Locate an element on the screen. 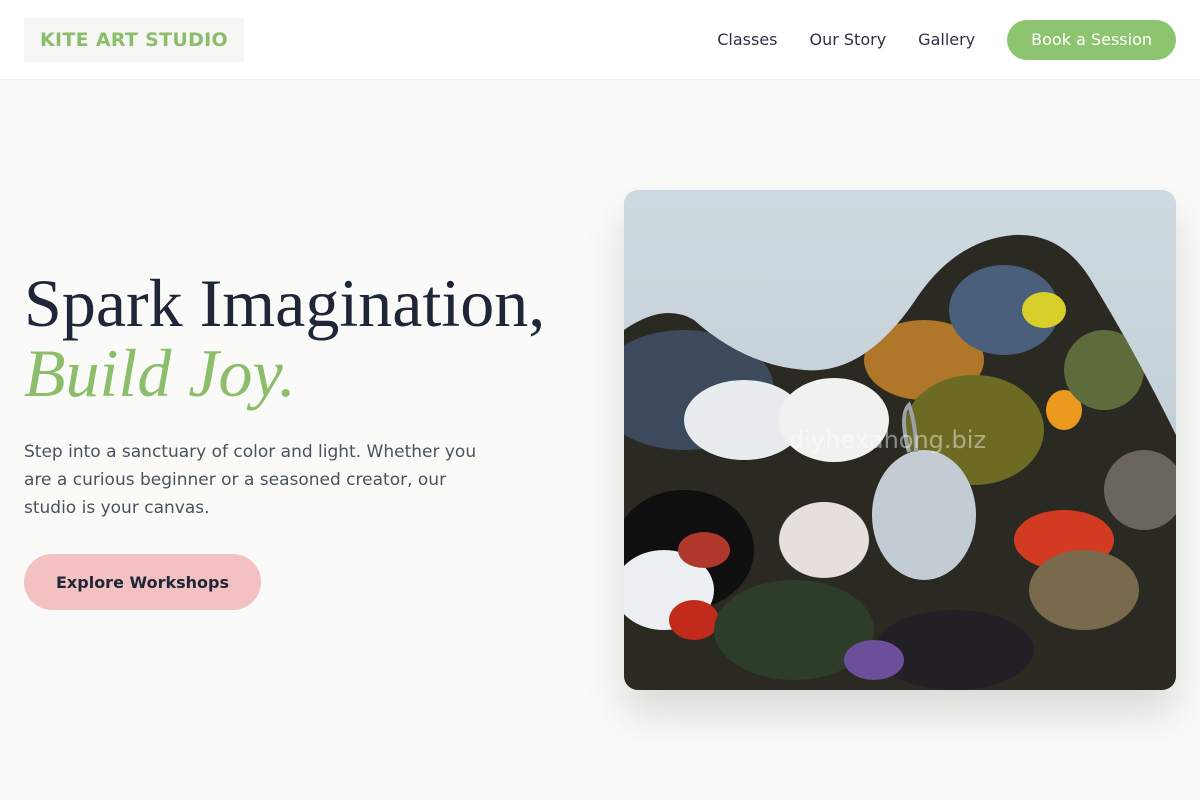 The height and width of the screenshot is (800, 1200). book-session-button: Book a Session is located at coordinates (1091, 39).